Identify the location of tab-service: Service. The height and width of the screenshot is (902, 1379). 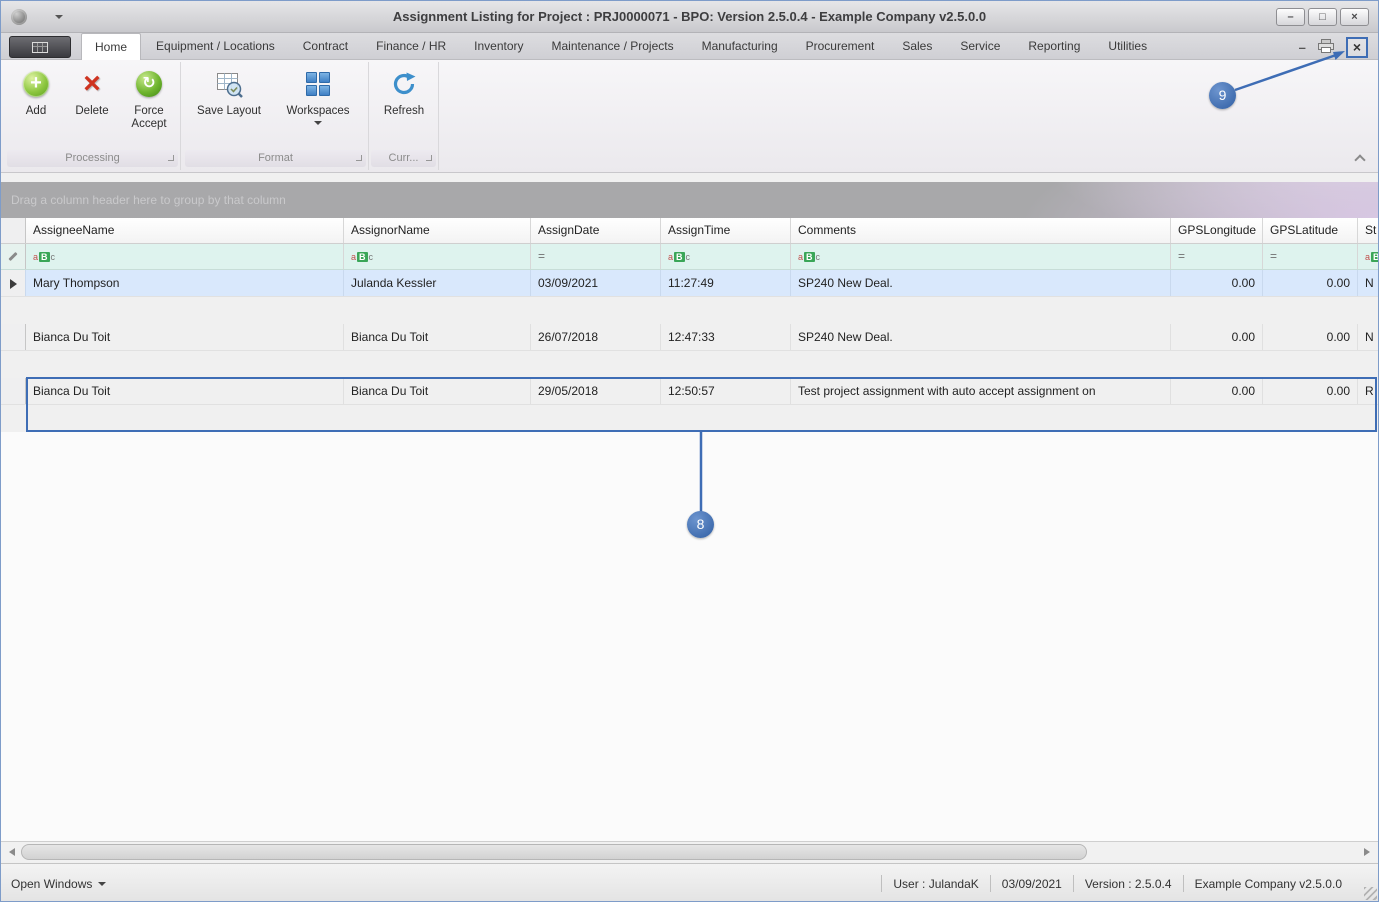
(980, 46).